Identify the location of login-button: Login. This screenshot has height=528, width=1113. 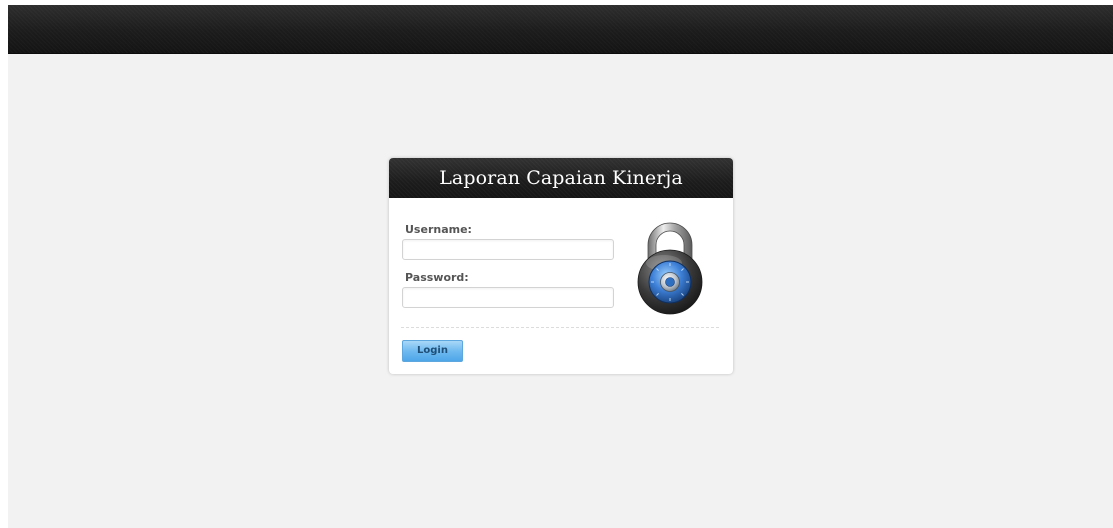
(432, 351).